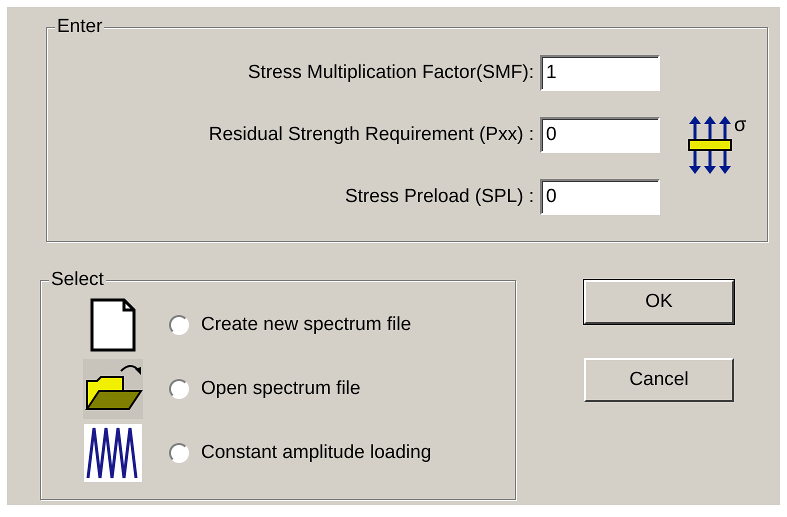 The height and width of the screenshot is (517, 787). I want to click on waveform-icon, so click(113, 453).